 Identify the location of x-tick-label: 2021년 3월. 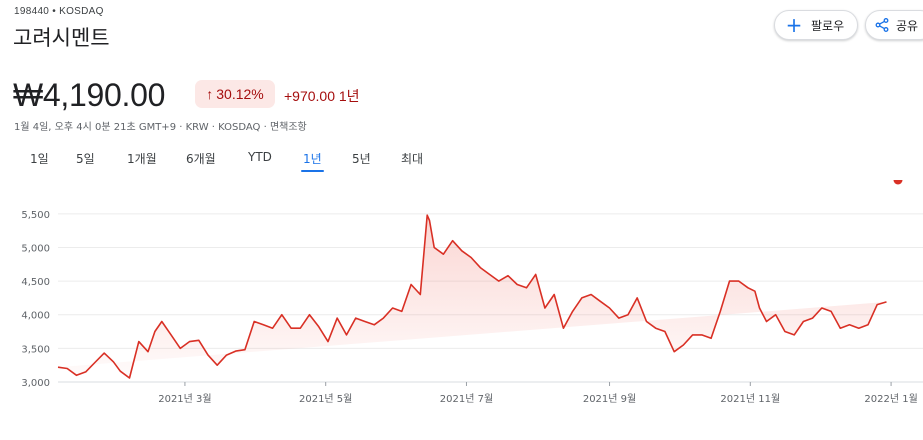
(184, 399).